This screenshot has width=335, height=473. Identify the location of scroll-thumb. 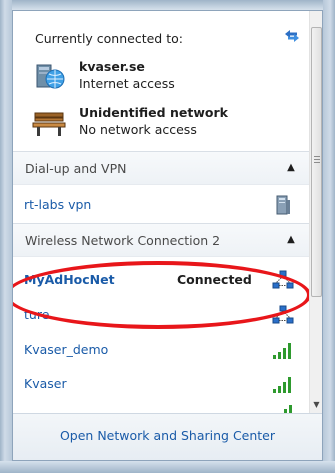
(316, 162).